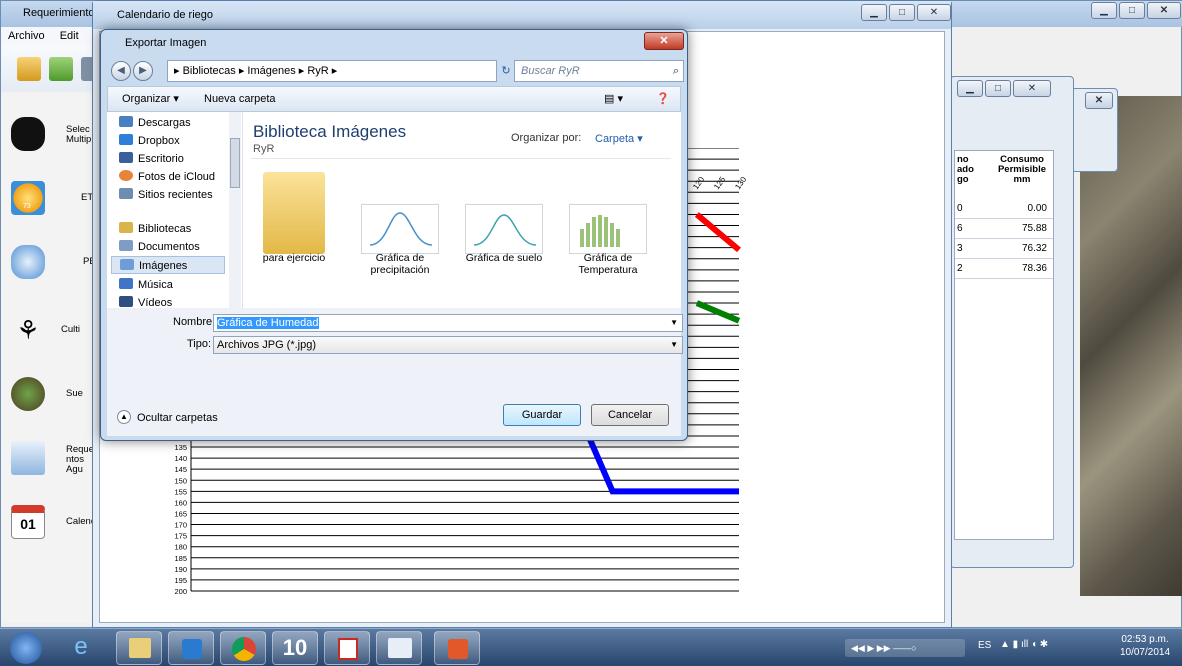 This screenshot has width=1182, height=666. I want to click on organize-menu: Organizar ▾, so click(150, 99).